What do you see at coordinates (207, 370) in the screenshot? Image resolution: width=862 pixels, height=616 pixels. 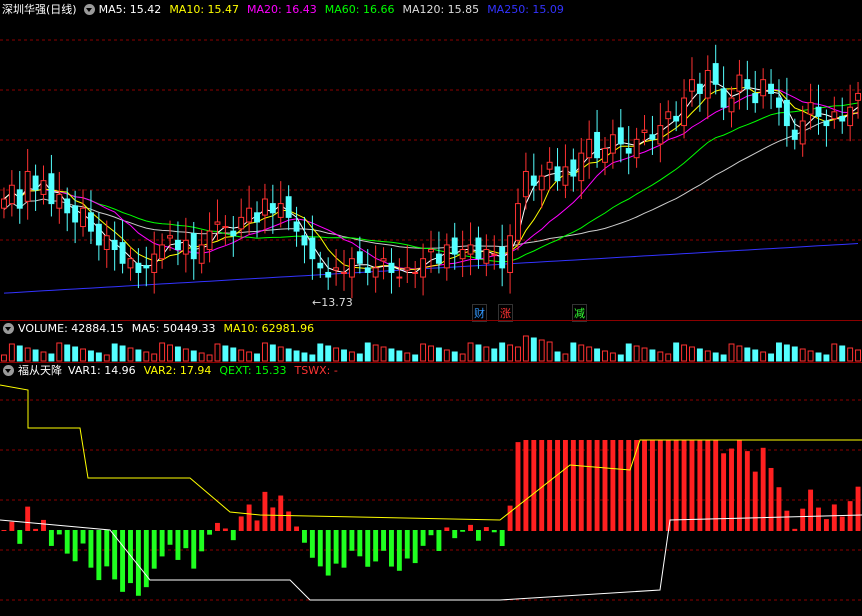 I see `oscillator-indicator-list: VAR1: 14.96 VAR2: 17.94 QEXT: 15.33 TSWX: -` at bounding box center [207, 370].